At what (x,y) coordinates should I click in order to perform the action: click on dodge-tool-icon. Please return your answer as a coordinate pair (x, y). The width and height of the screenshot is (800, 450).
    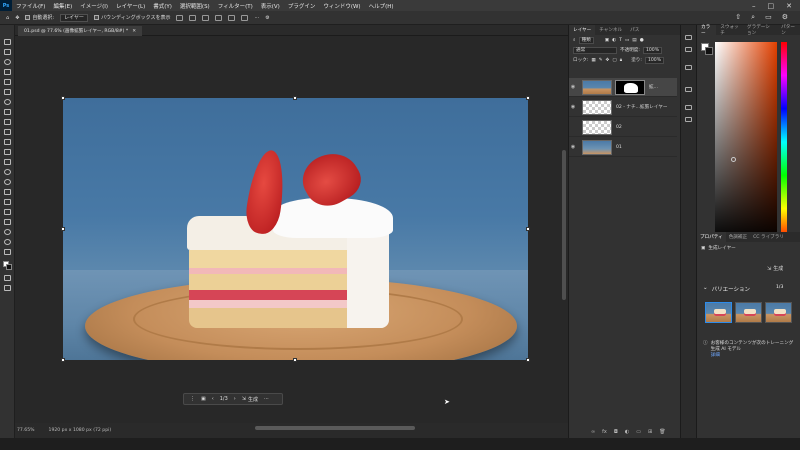
    Looking at the image, I should click on (7, 182).